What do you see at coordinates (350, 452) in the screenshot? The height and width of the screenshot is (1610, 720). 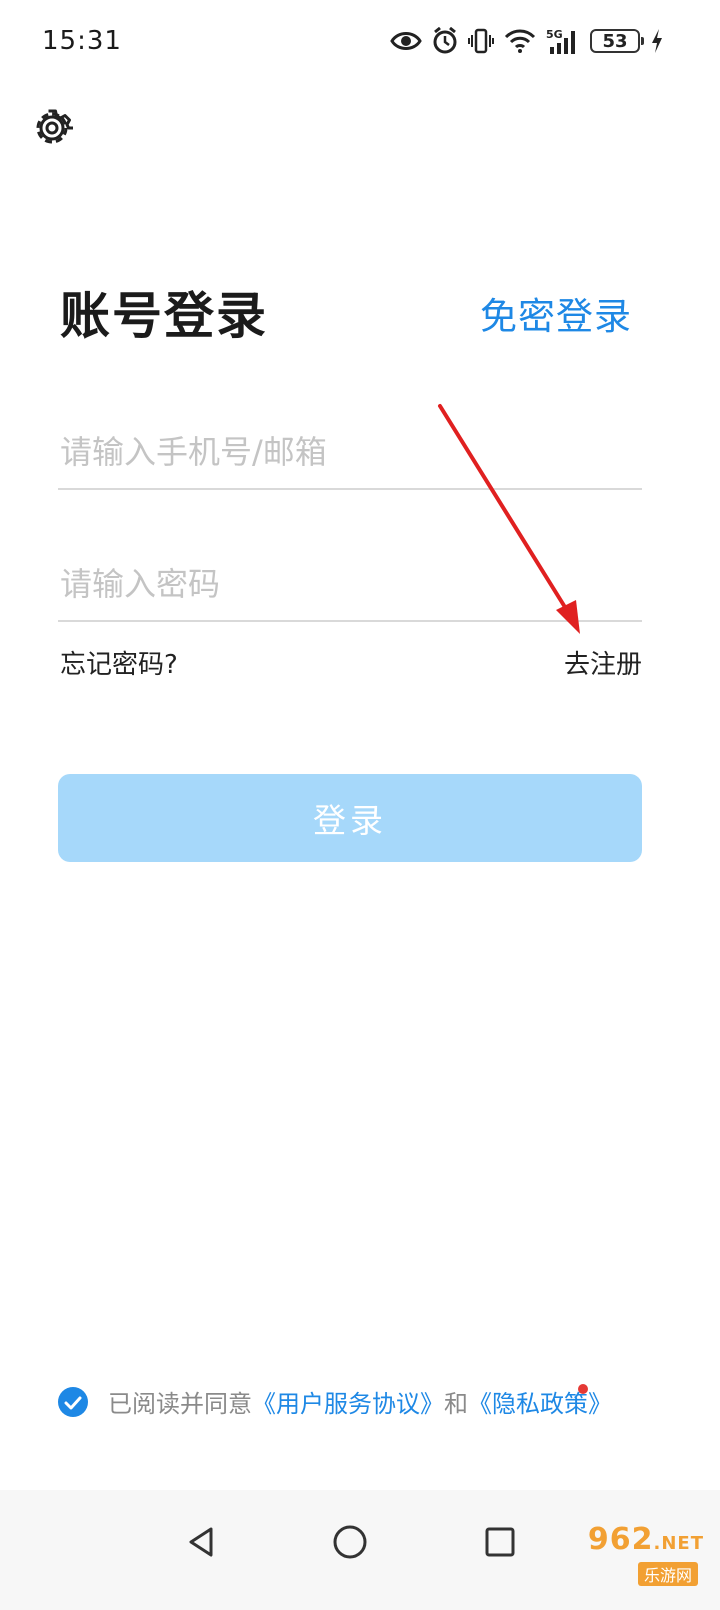 I see `account-input` at bounding box center [350, 452].